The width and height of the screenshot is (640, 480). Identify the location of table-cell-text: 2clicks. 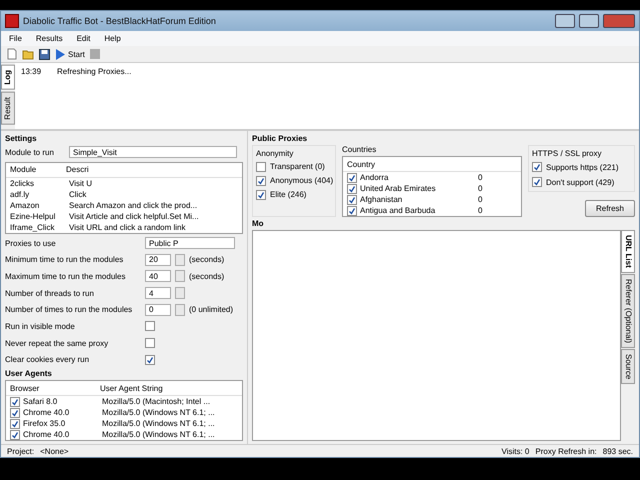
(23, 183).